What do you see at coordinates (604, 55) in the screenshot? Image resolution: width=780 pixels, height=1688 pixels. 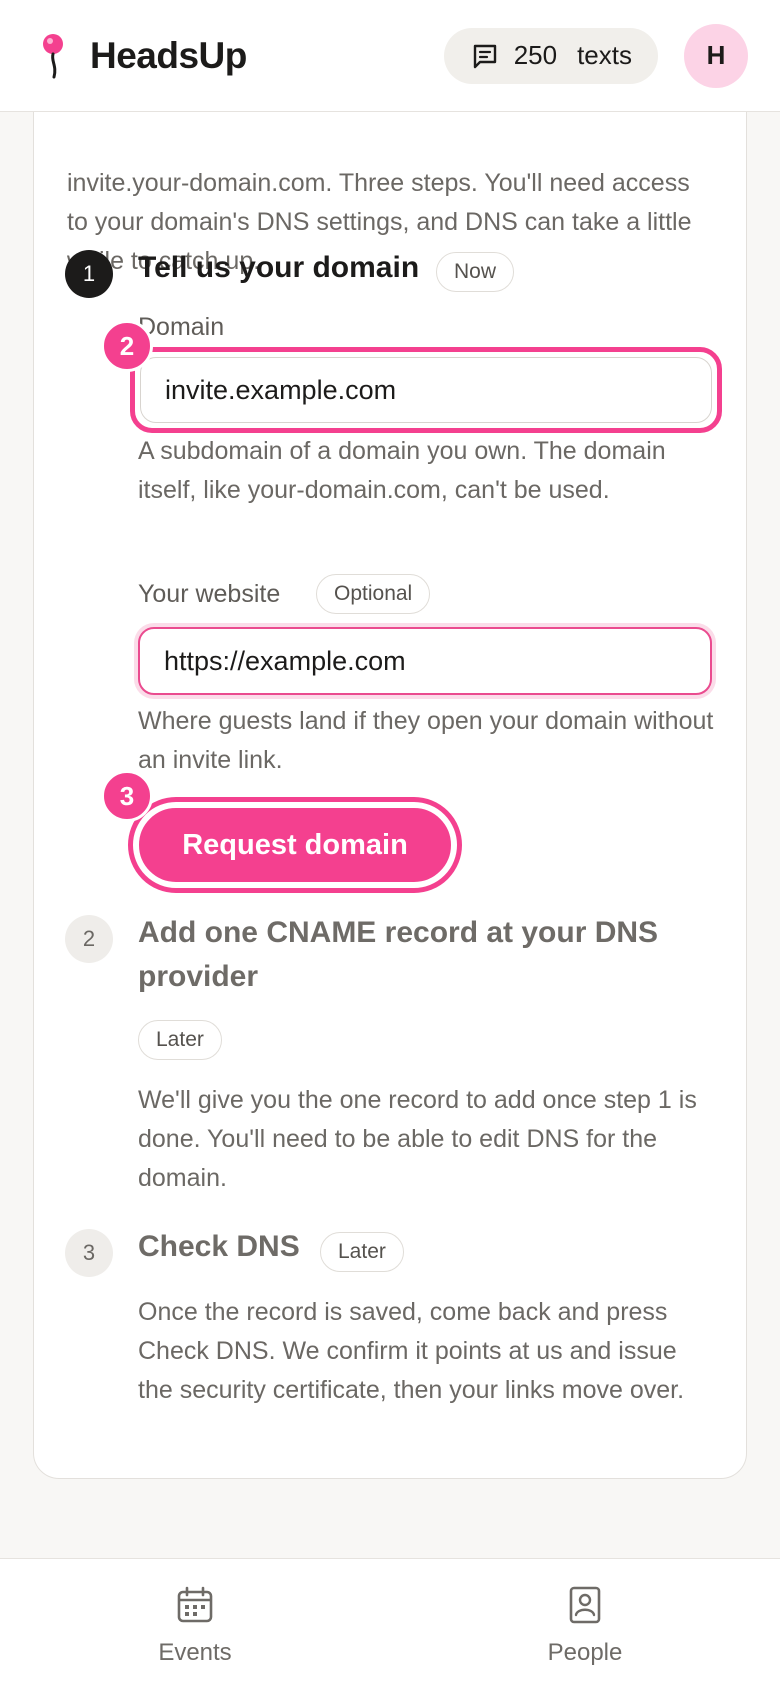 I see `texts-label: texts` at bounding box center [604, 55].